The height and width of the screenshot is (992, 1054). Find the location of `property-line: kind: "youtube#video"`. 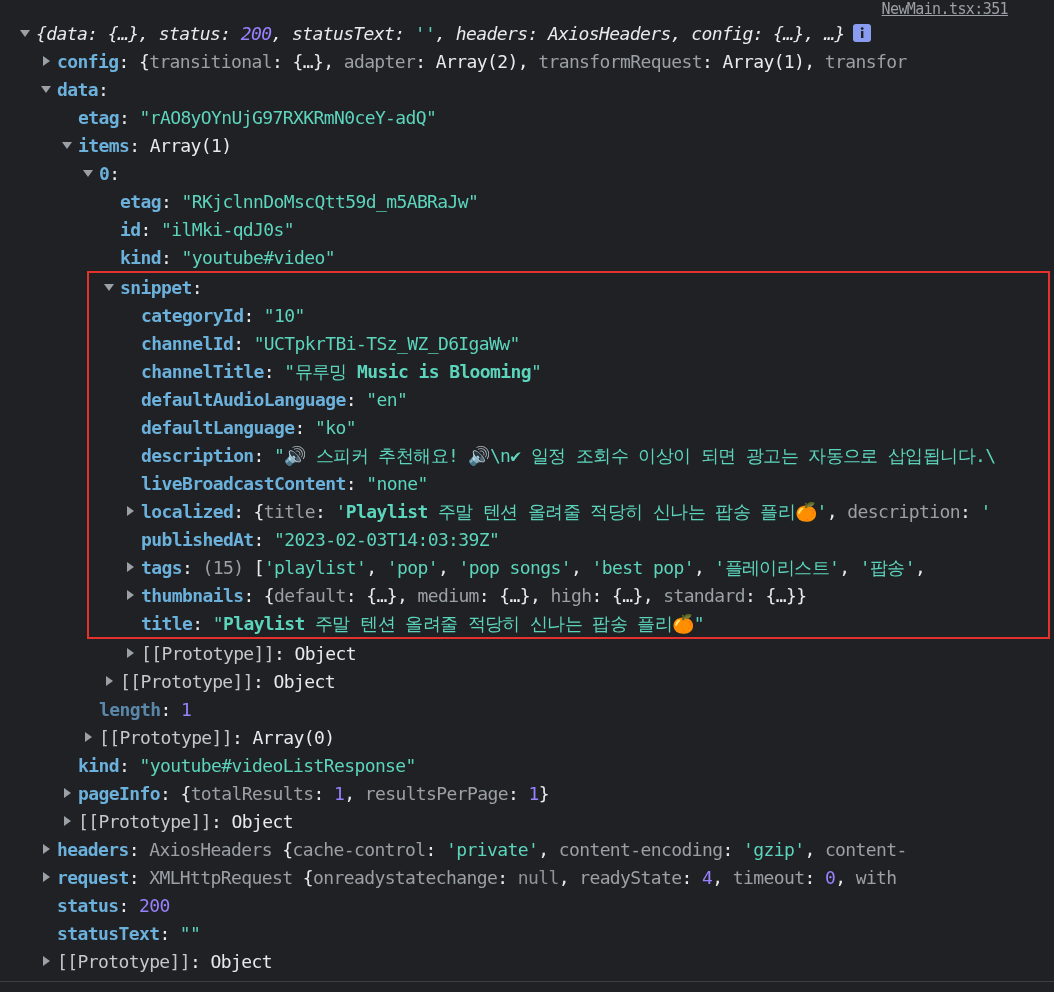

property-line: kind: "youtube#video" is located at coordinates (227, 257).